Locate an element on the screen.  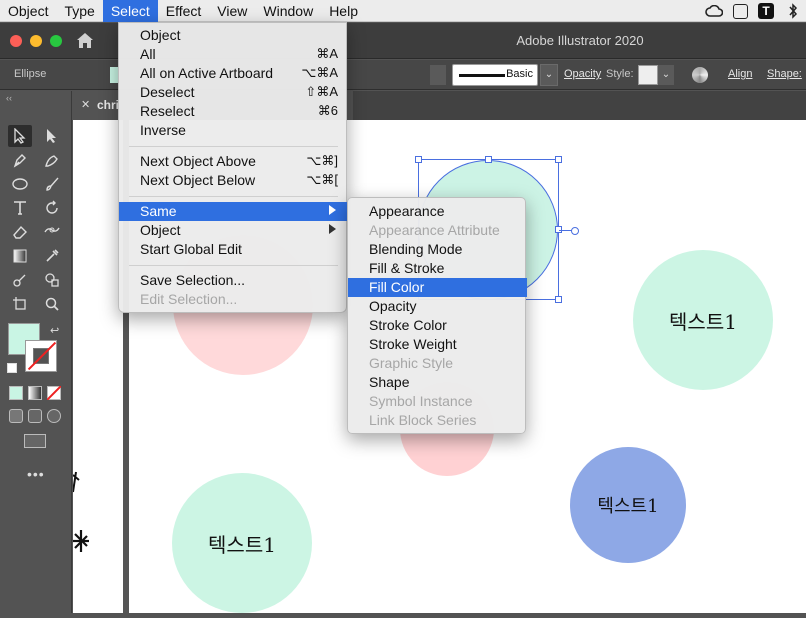
draw-normal-icon is located at coordinates (16, 416).